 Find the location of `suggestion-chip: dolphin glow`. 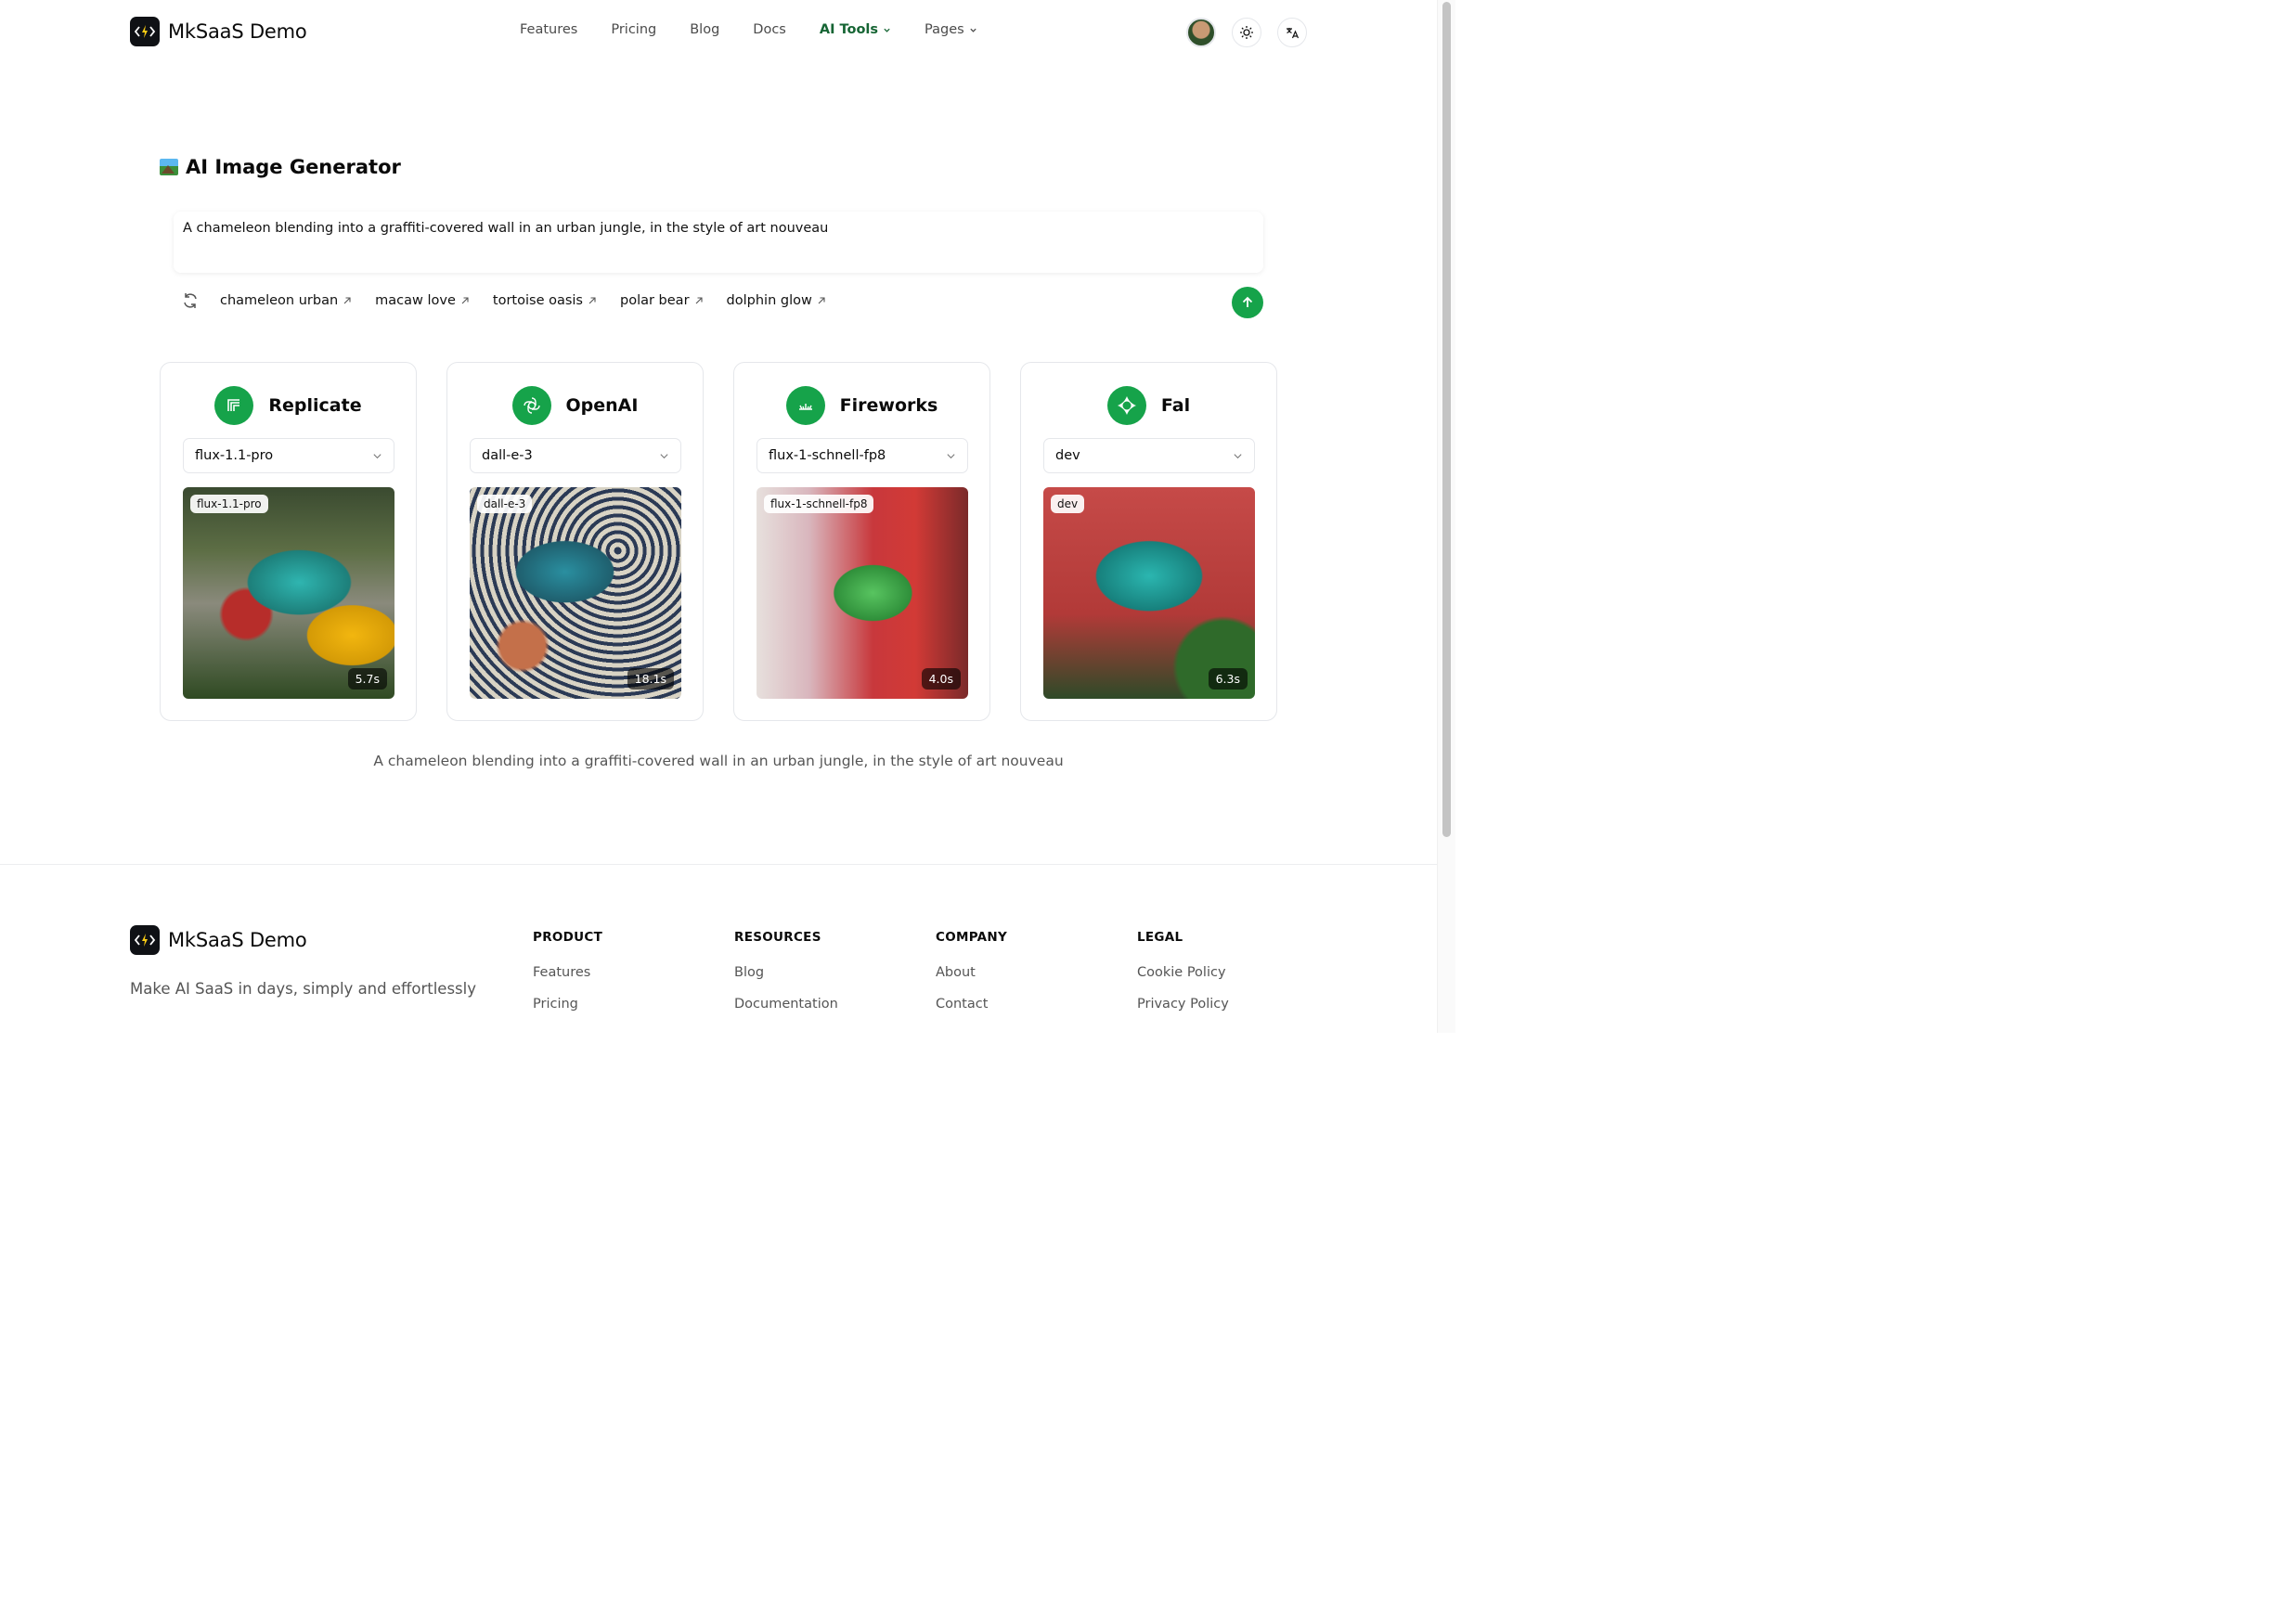

suggestion-chip: dolphin glow is located at coordinates (776, 301).